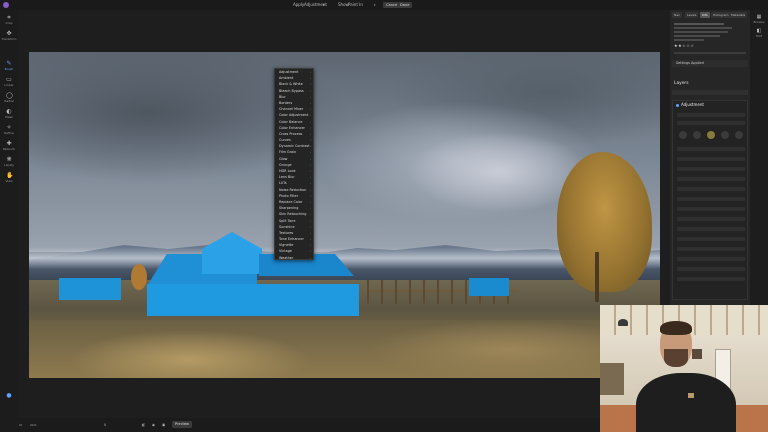 This screenshot has height=432, width=768. I want to click on masked-shed, so click(489, 287).